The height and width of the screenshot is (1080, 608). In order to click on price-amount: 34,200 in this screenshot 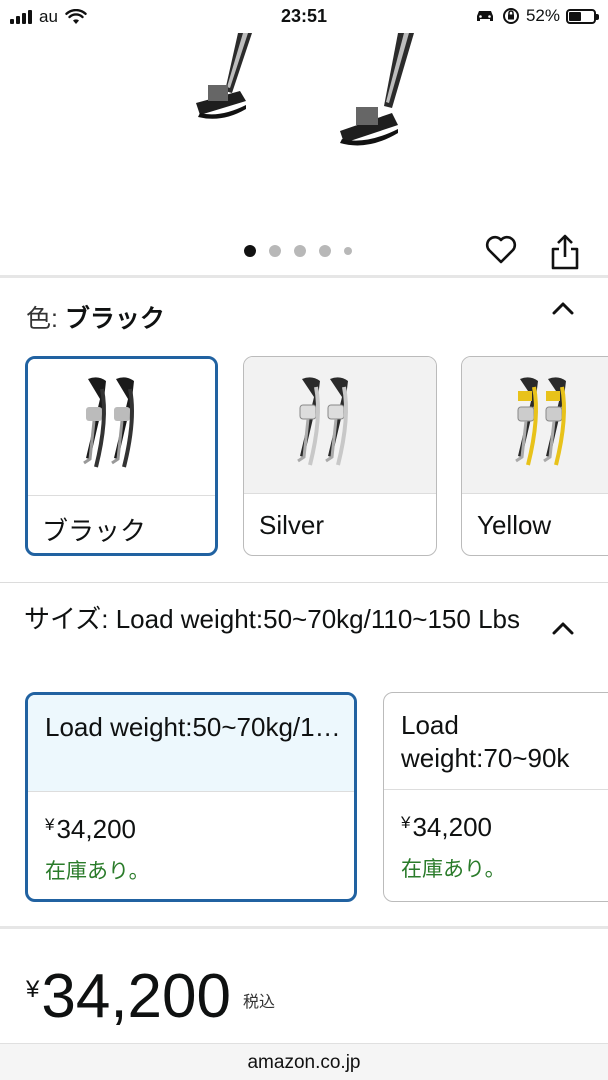, I will do `click(136, 996)`.